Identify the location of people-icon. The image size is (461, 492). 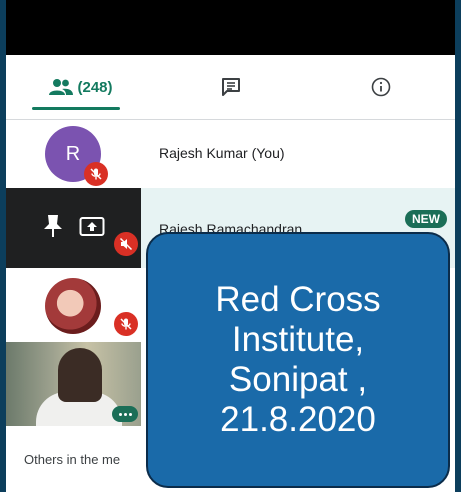
(61, 87).